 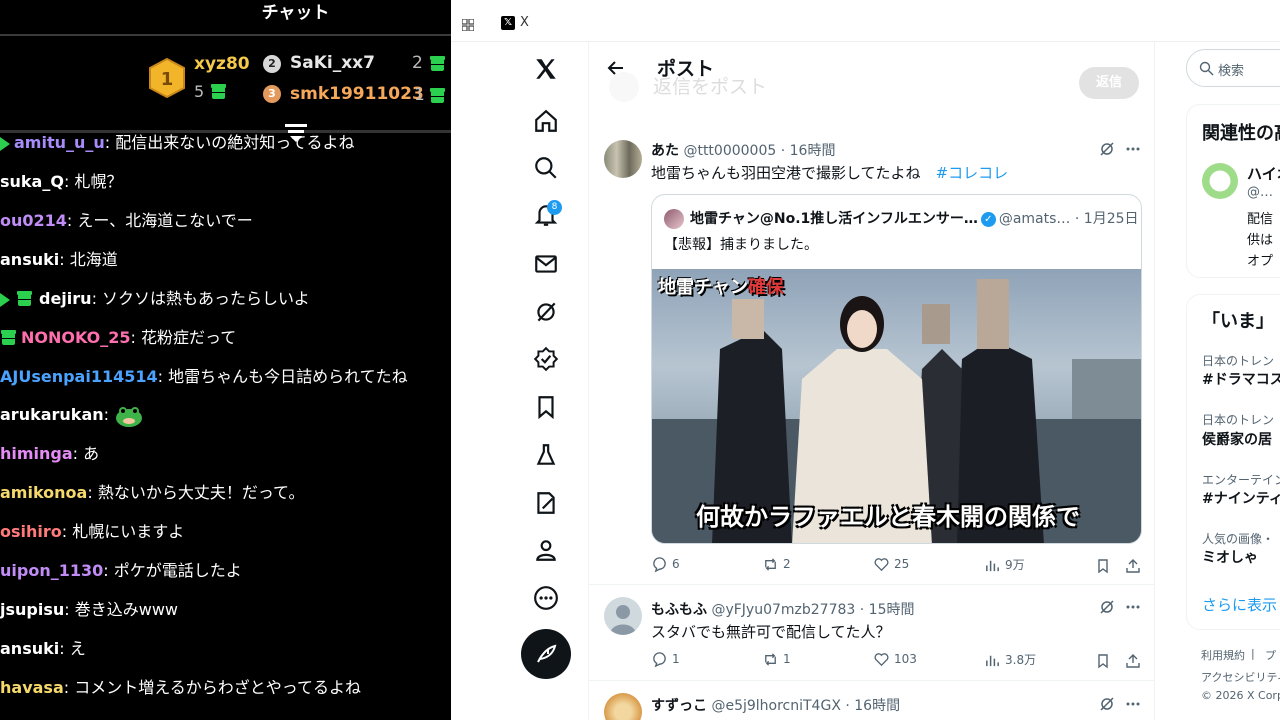 What do you see at coordinates (43, 492) in the screenshot?
I see `chat-username: amikonoa` at bounding box center [43, 492].